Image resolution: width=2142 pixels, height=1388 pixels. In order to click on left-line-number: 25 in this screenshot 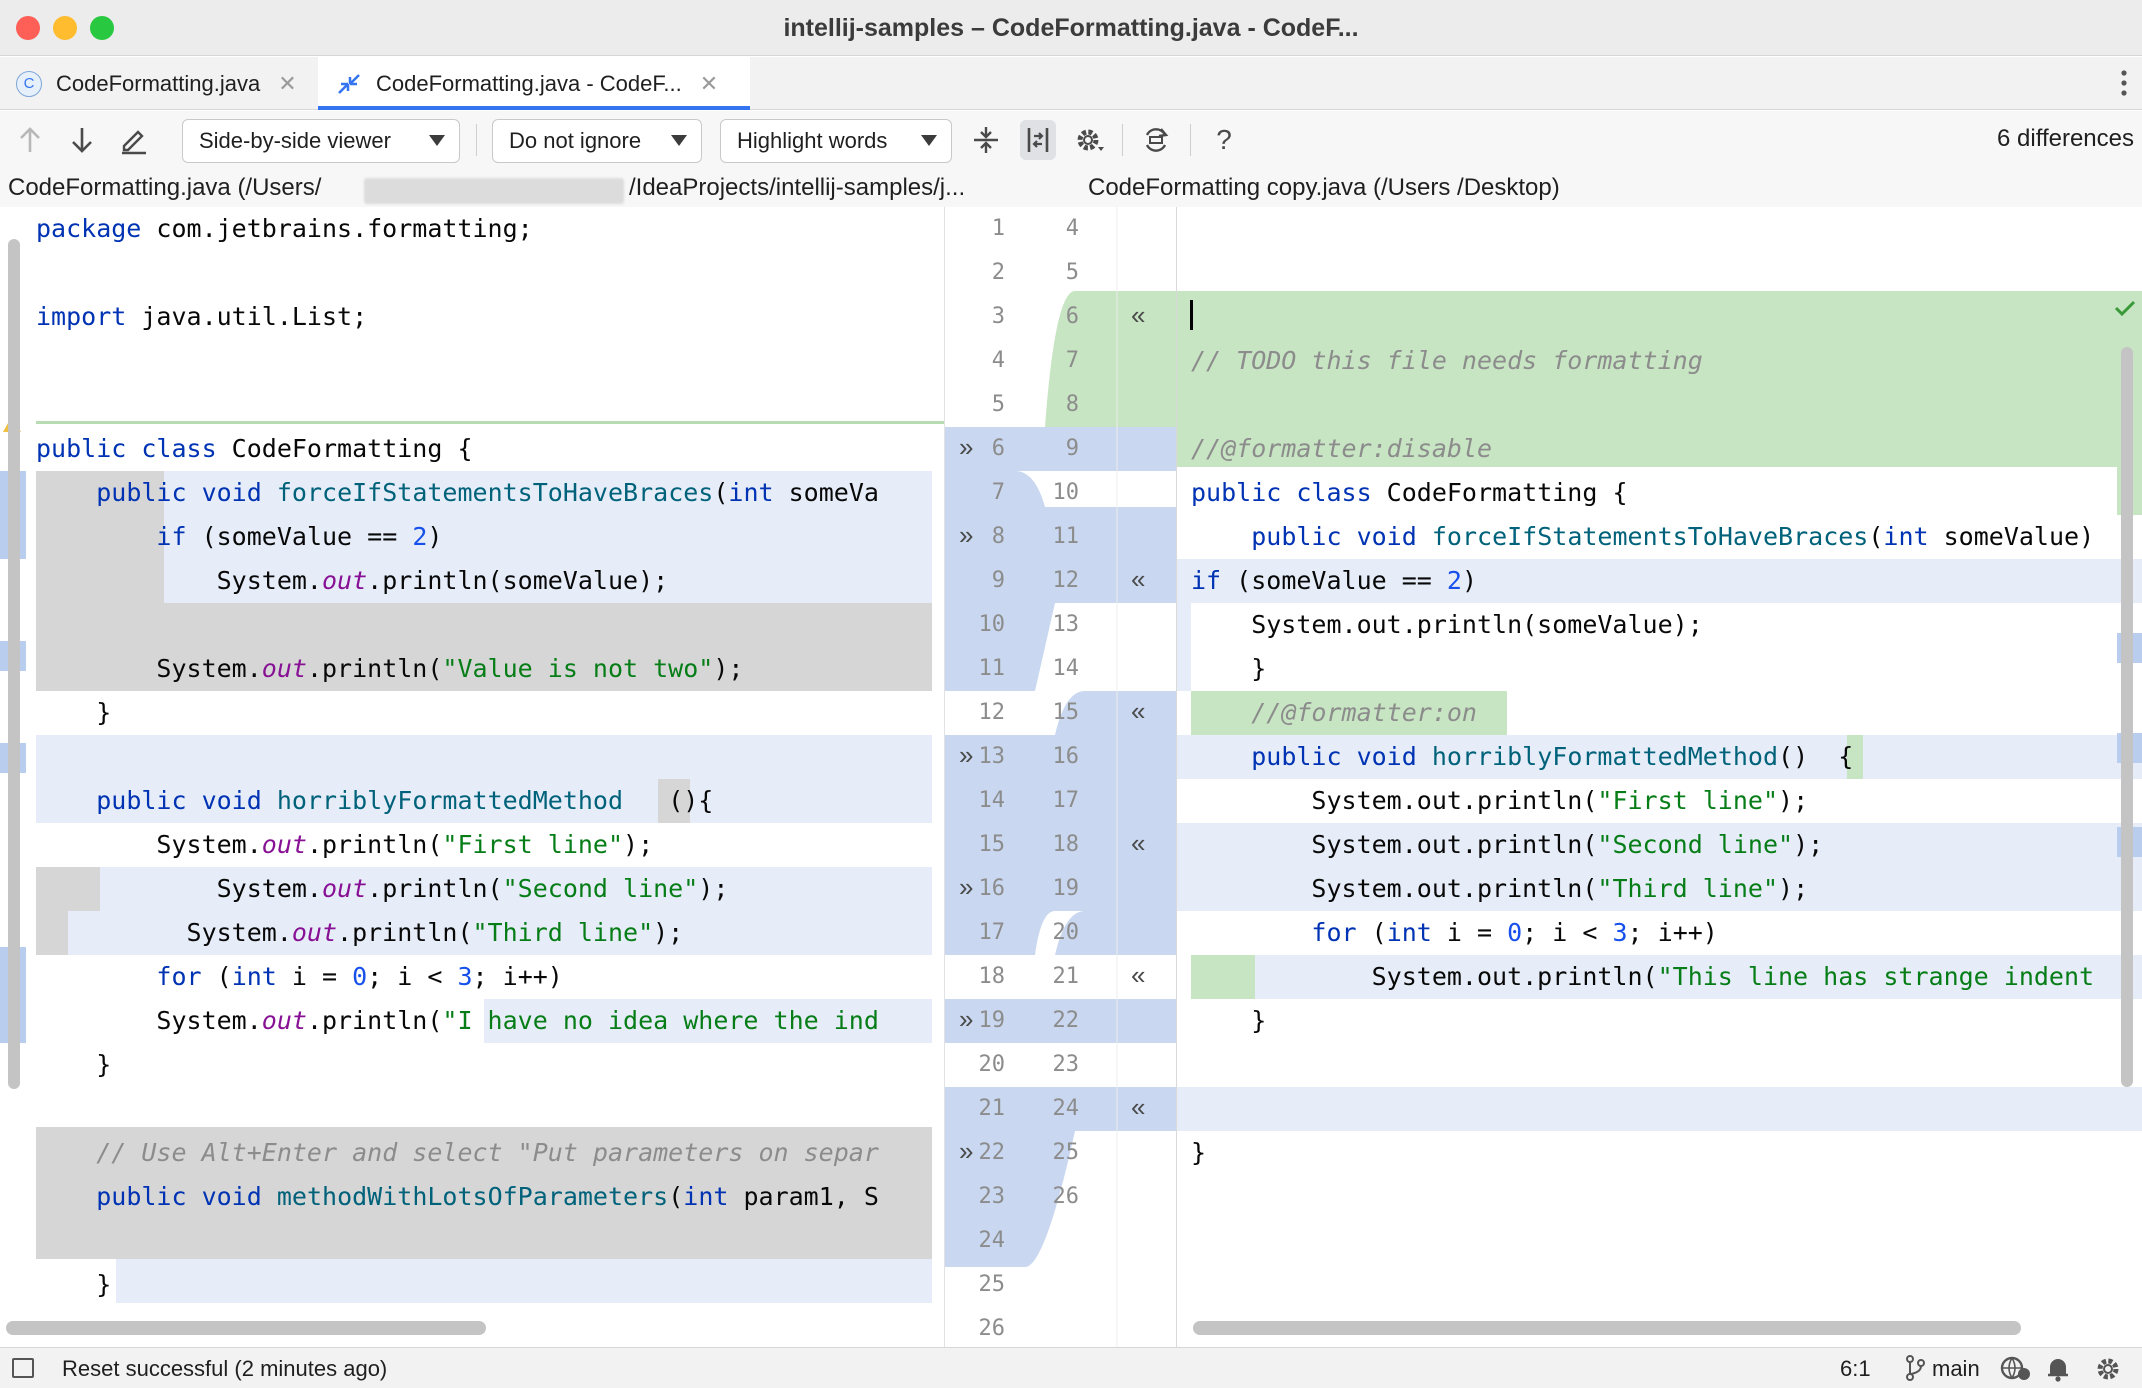, I will do `click(992, 1284)`.